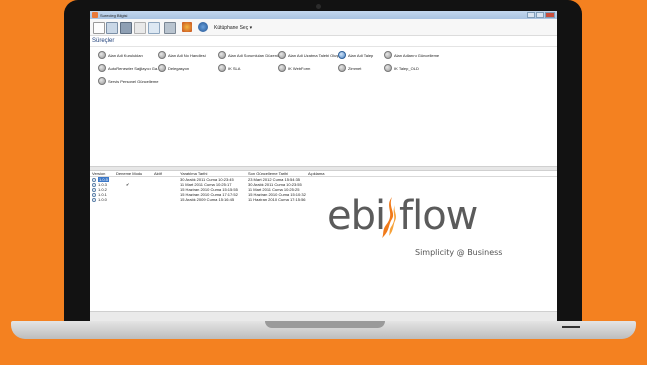 This screenshot has height=365, width=647. Describe the element at coordinates (112, 28) in the screenshot. I see `copy-icon` at that location.